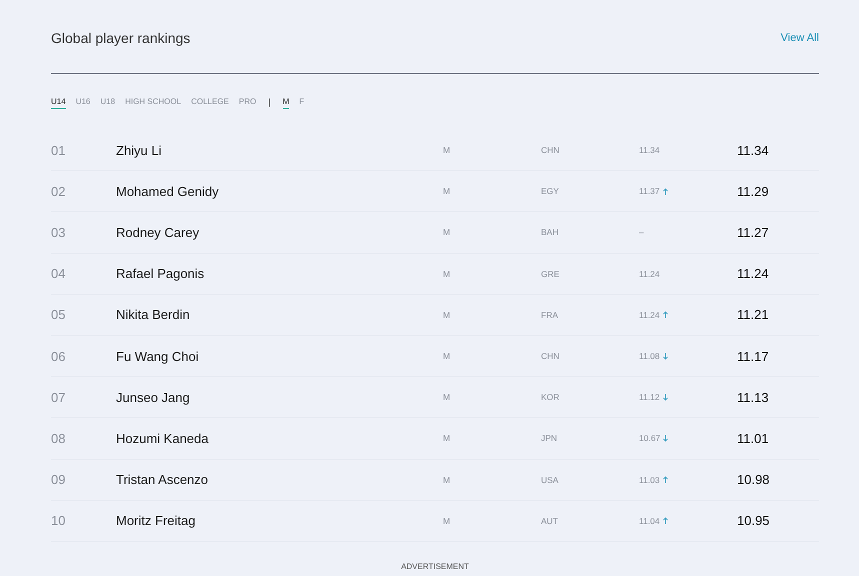 The width and height of the screenshot is (859, 576). I want to click on previous-score: 11.03, so click(649, 479).